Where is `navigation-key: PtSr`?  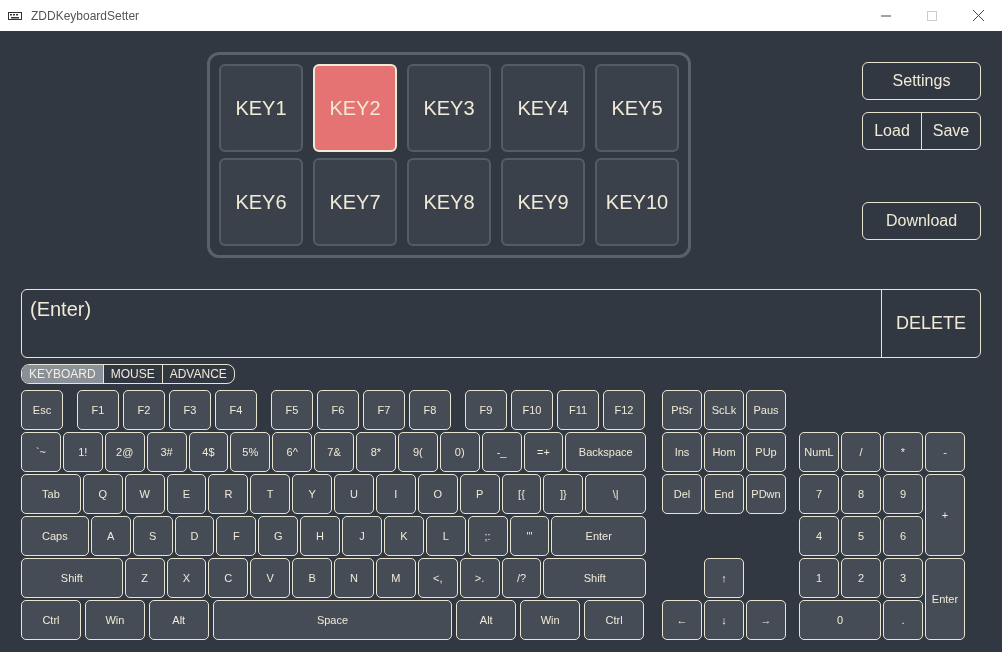 navigation-key: PtSr is located at coordinates (682, 410).